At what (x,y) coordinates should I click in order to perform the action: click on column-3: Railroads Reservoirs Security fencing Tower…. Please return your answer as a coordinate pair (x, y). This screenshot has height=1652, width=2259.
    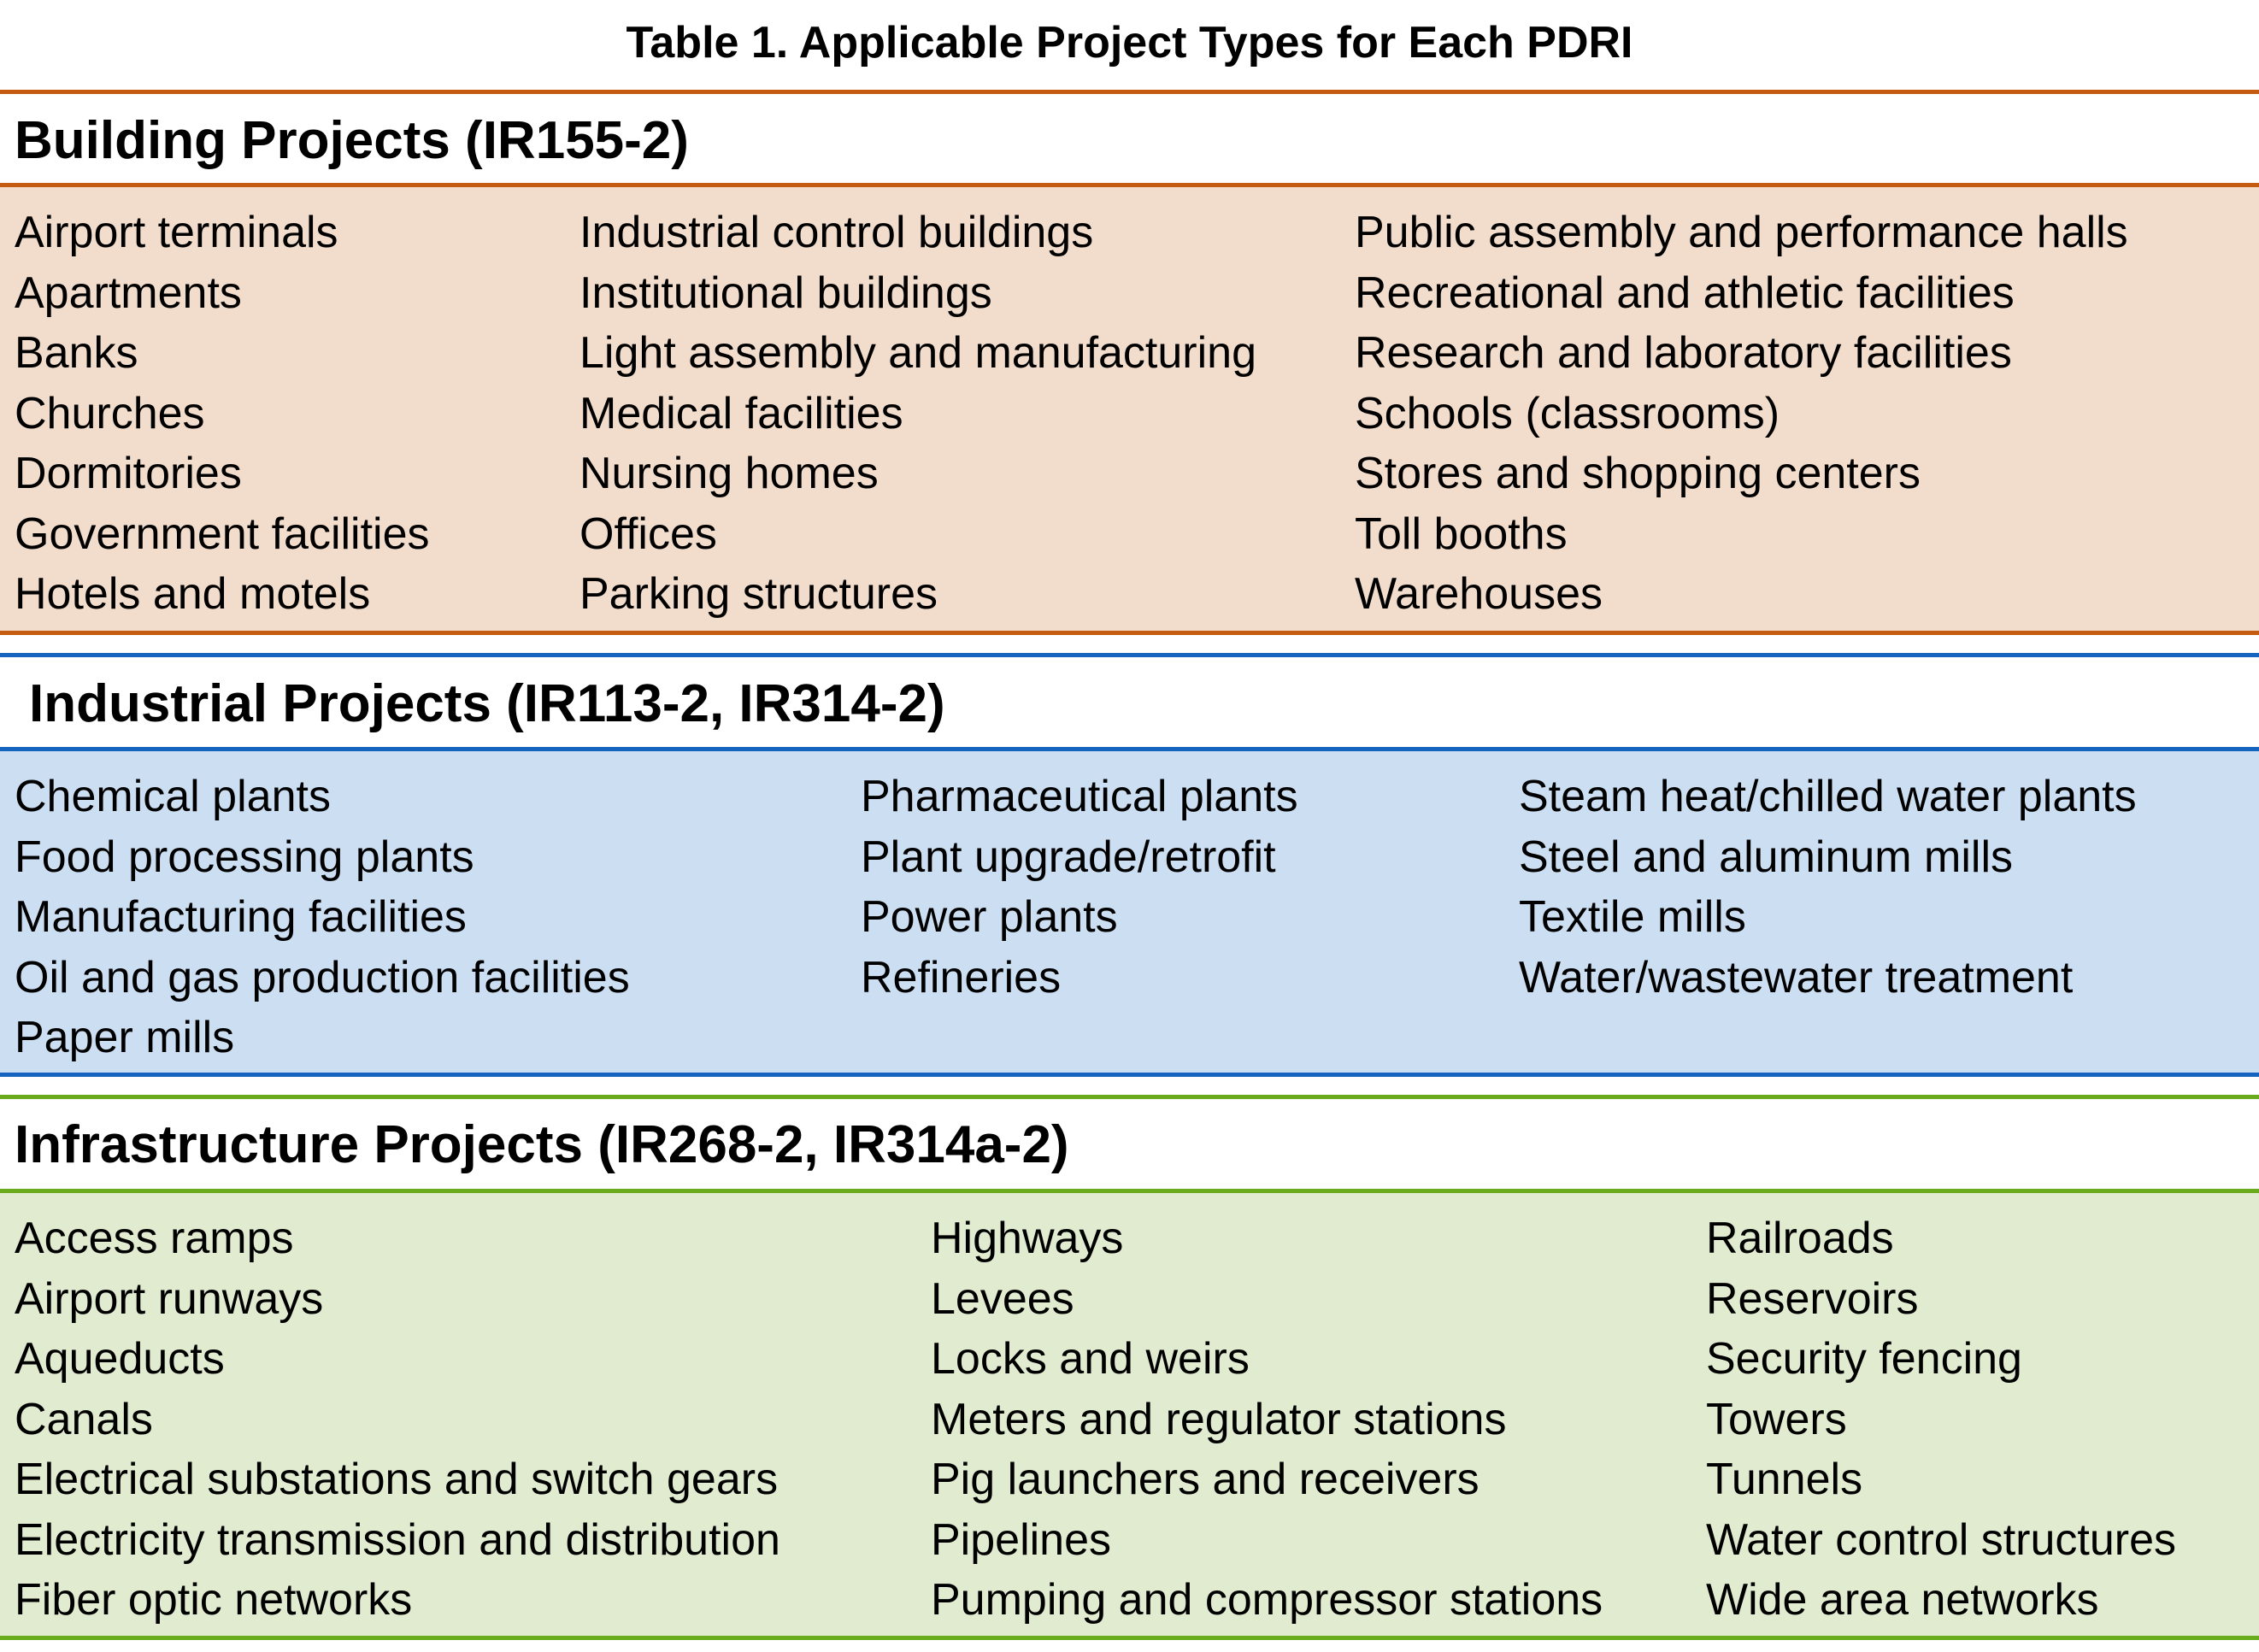
    Looking at the image, I should click on (1941, 1419).